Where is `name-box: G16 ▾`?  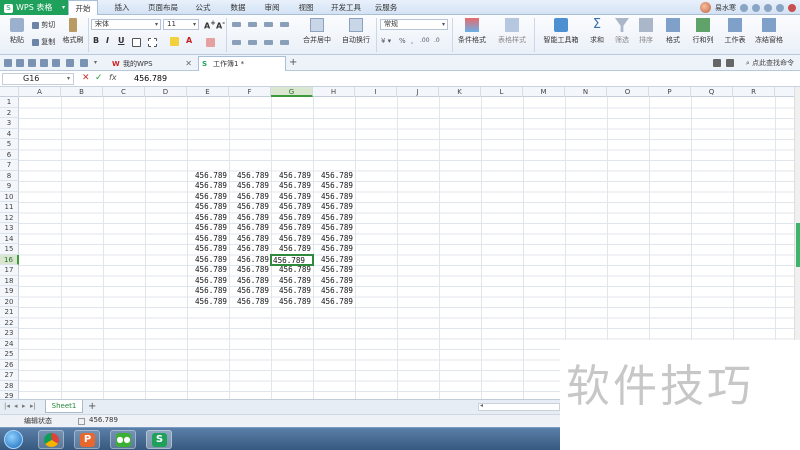
name-box: G16 ▾ is located at coordinates (38, 79).